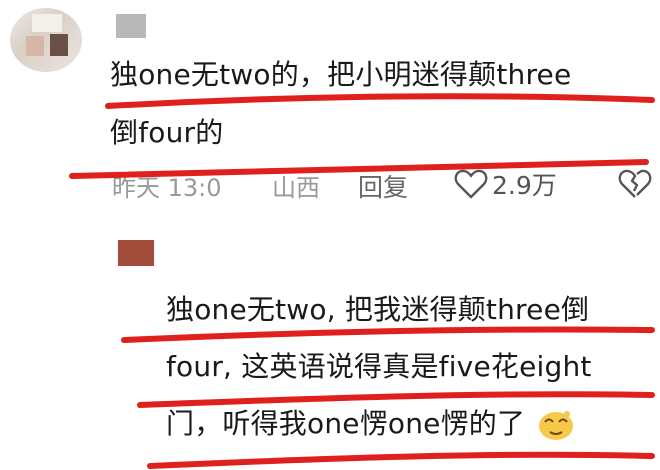  What do you see at coordinates (383, 186) in the screenshot?
I see `reply-button: 回复` at bounding box center [383, 186].